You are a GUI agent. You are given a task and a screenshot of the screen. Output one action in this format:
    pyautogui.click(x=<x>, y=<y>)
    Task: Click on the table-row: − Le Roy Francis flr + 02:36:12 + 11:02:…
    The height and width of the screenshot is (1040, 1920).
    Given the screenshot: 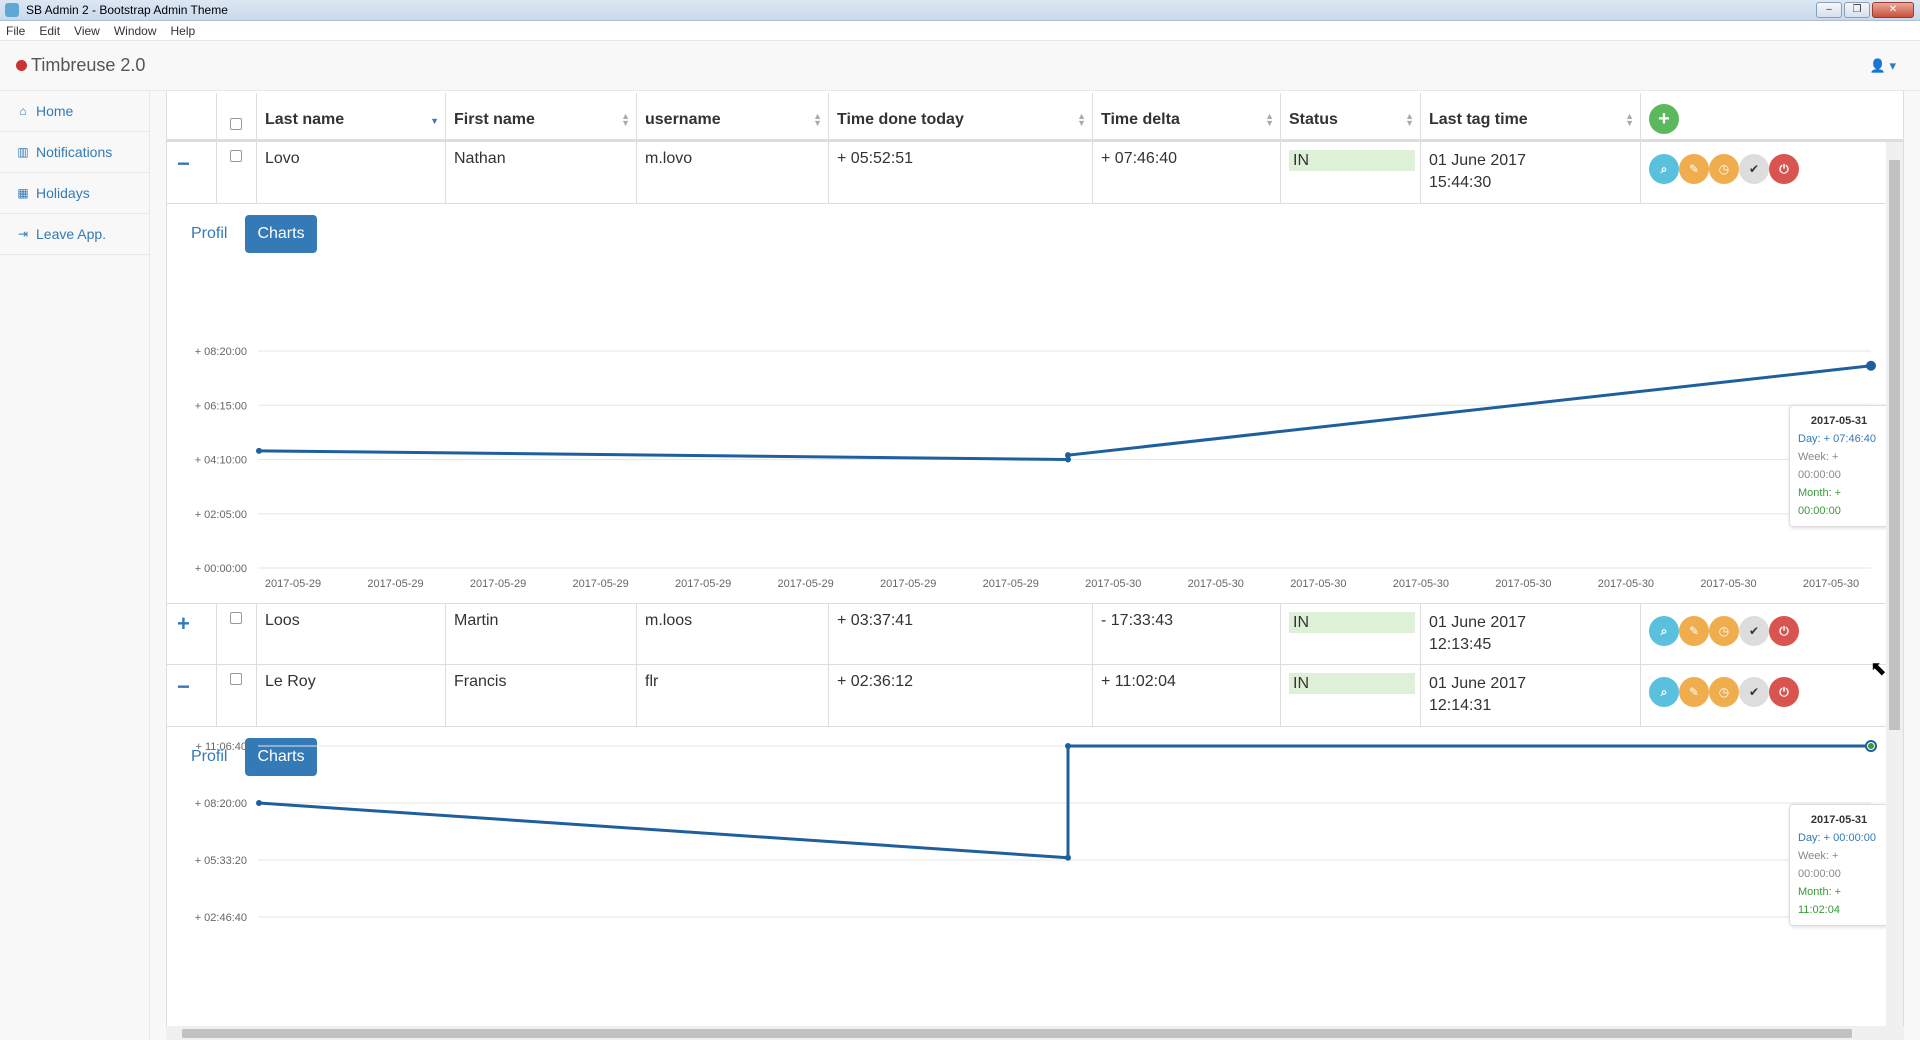 What is the action you would take?
    pyautogui.click(x=1035, y=696)
    